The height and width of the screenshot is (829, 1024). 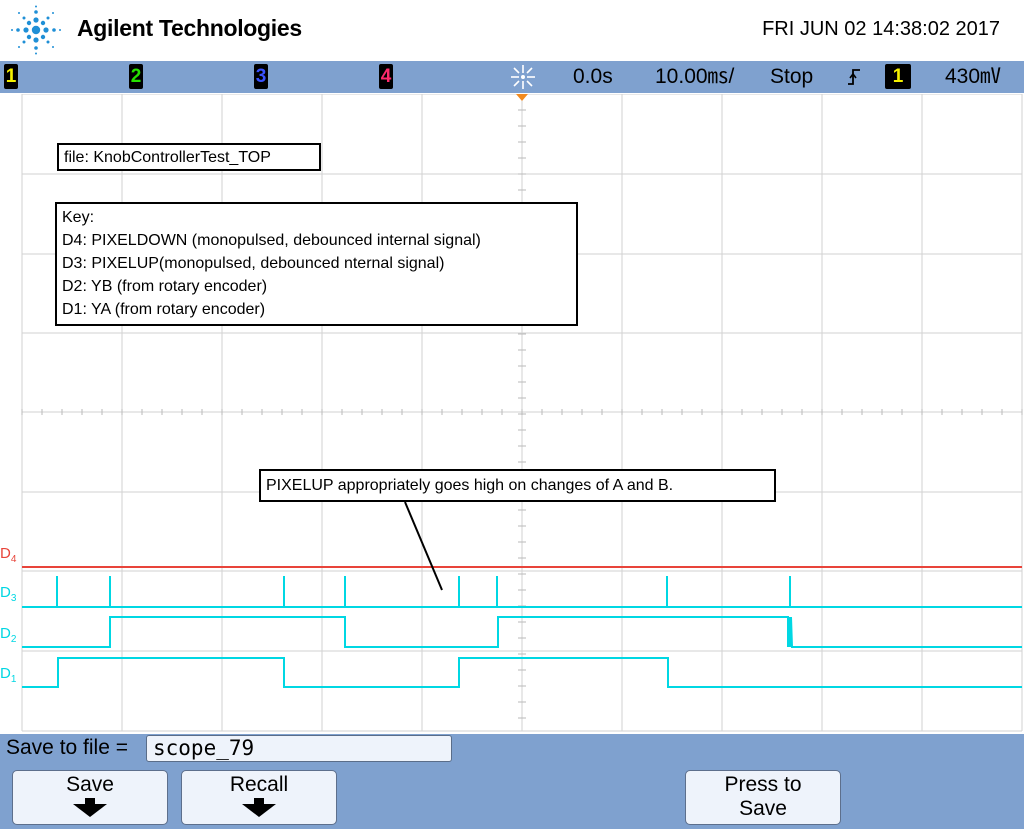 I want to click on channel-4-indicator: 4, so click(x=386, y=76).